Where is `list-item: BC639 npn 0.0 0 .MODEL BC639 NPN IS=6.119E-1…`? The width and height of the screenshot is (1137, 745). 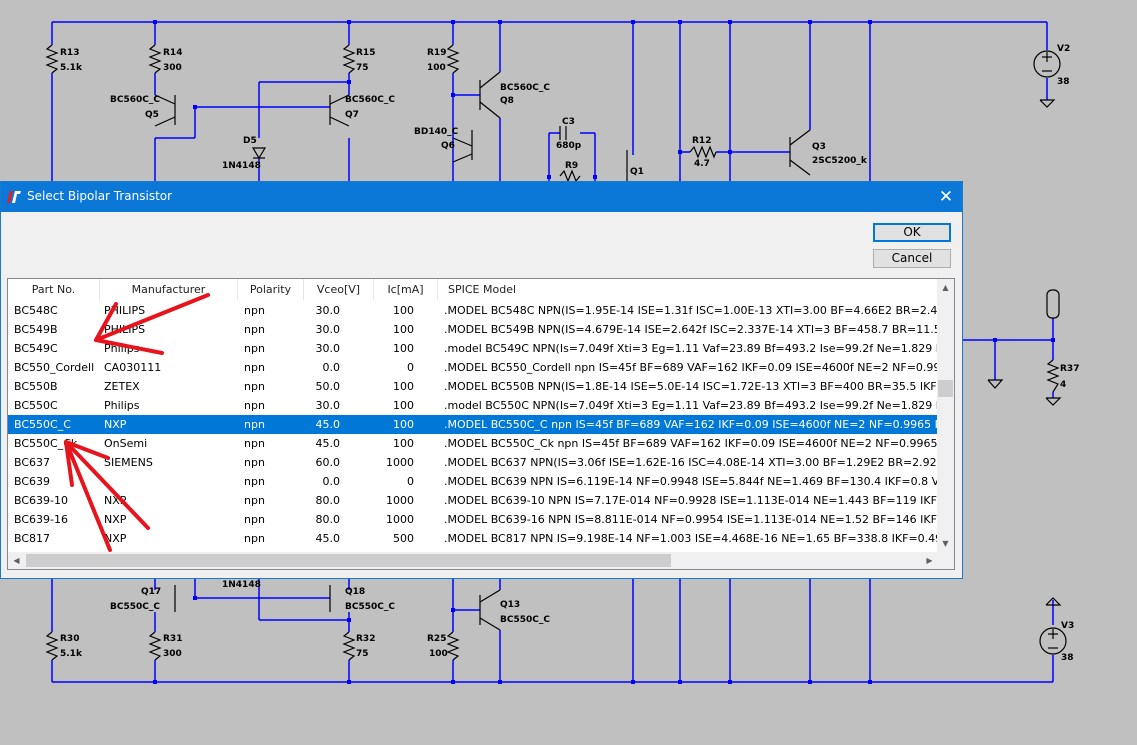
list-item: BC639 npn 0.0 0 .MODEL BC639 NPN IS=6.119E-1… is located at coordinates (473, 481).